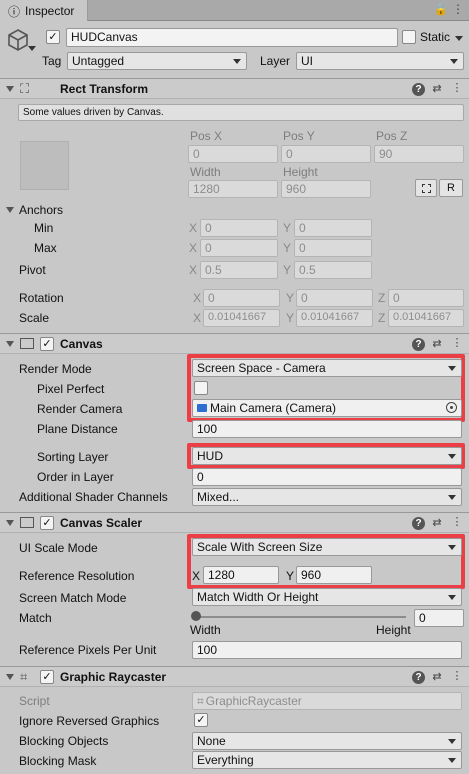 Image resolution: width=469 pixels, height=774 pixels. What do you see at coordinates (197, 318) in the screenshot?
I see `scale-x-axis-label: X` at bounding box center [197, 318].